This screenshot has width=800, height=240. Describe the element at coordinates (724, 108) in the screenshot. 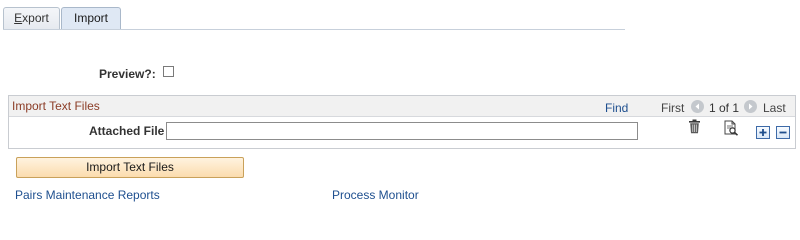

I see `row-count: 1 of 1` at that location.